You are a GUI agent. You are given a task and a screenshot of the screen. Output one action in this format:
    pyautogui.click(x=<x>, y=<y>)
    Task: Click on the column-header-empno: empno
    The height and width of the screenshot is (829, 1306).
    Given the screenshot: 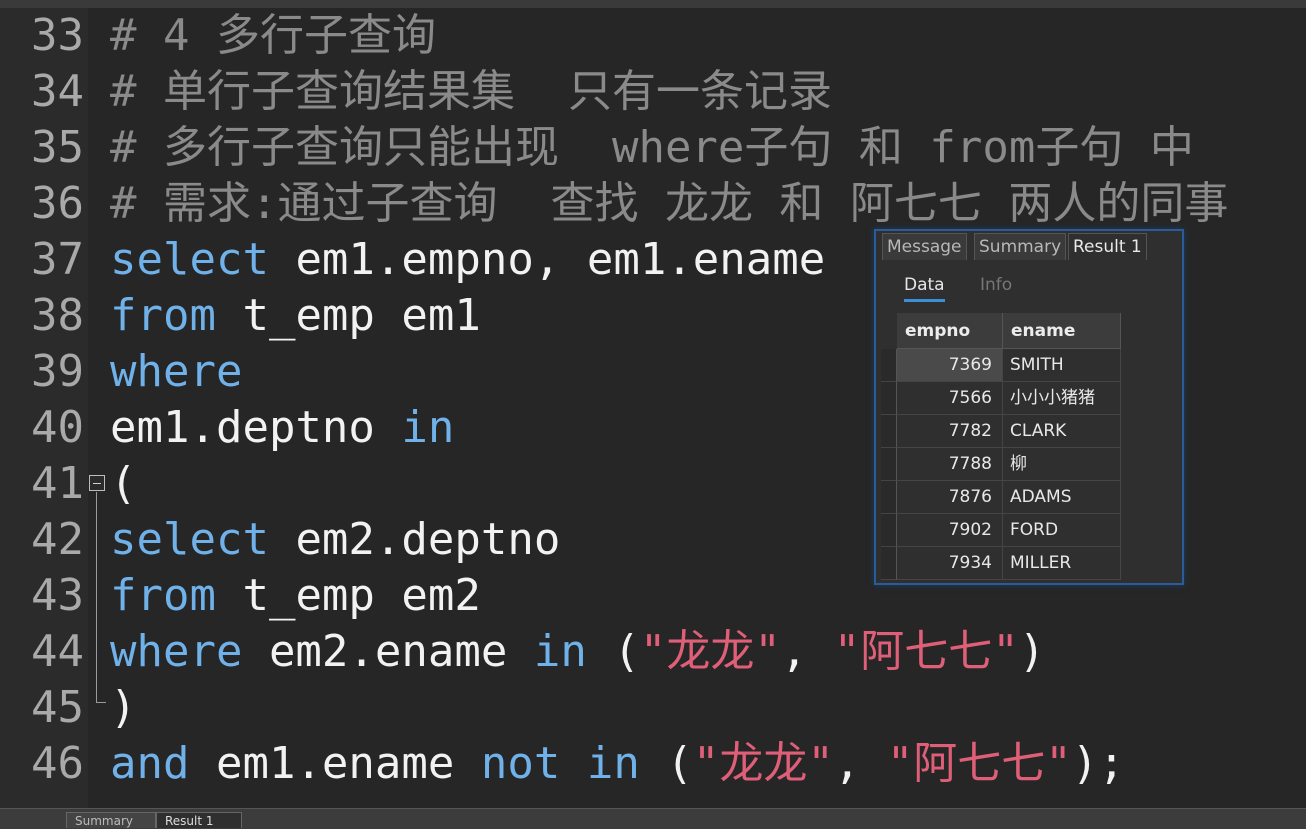 What is the action you would take?
    pyautogui.click(x=950, y=331)
    